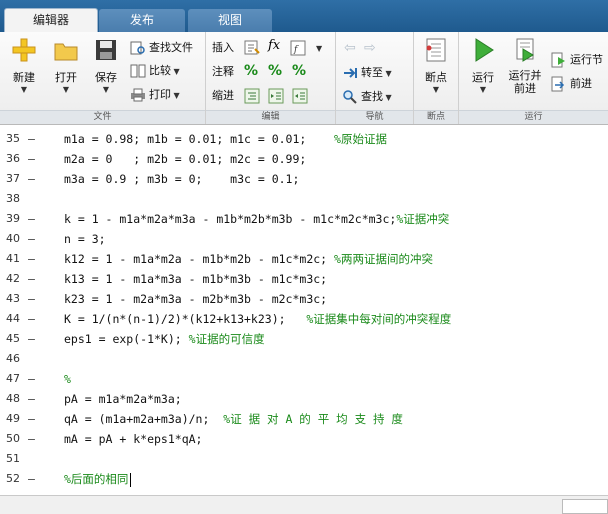  I want to click on code-line: 38, so click(304, 199).